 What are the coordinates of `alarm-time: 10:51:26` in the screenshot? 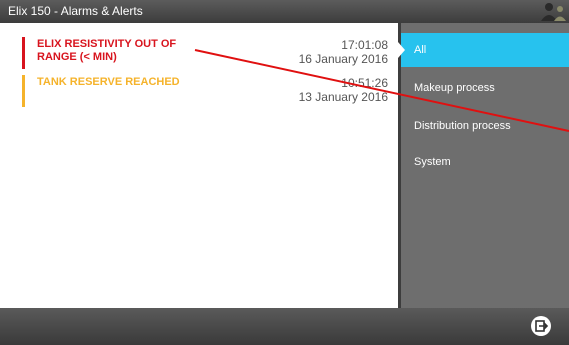 It's located at (364, 83).